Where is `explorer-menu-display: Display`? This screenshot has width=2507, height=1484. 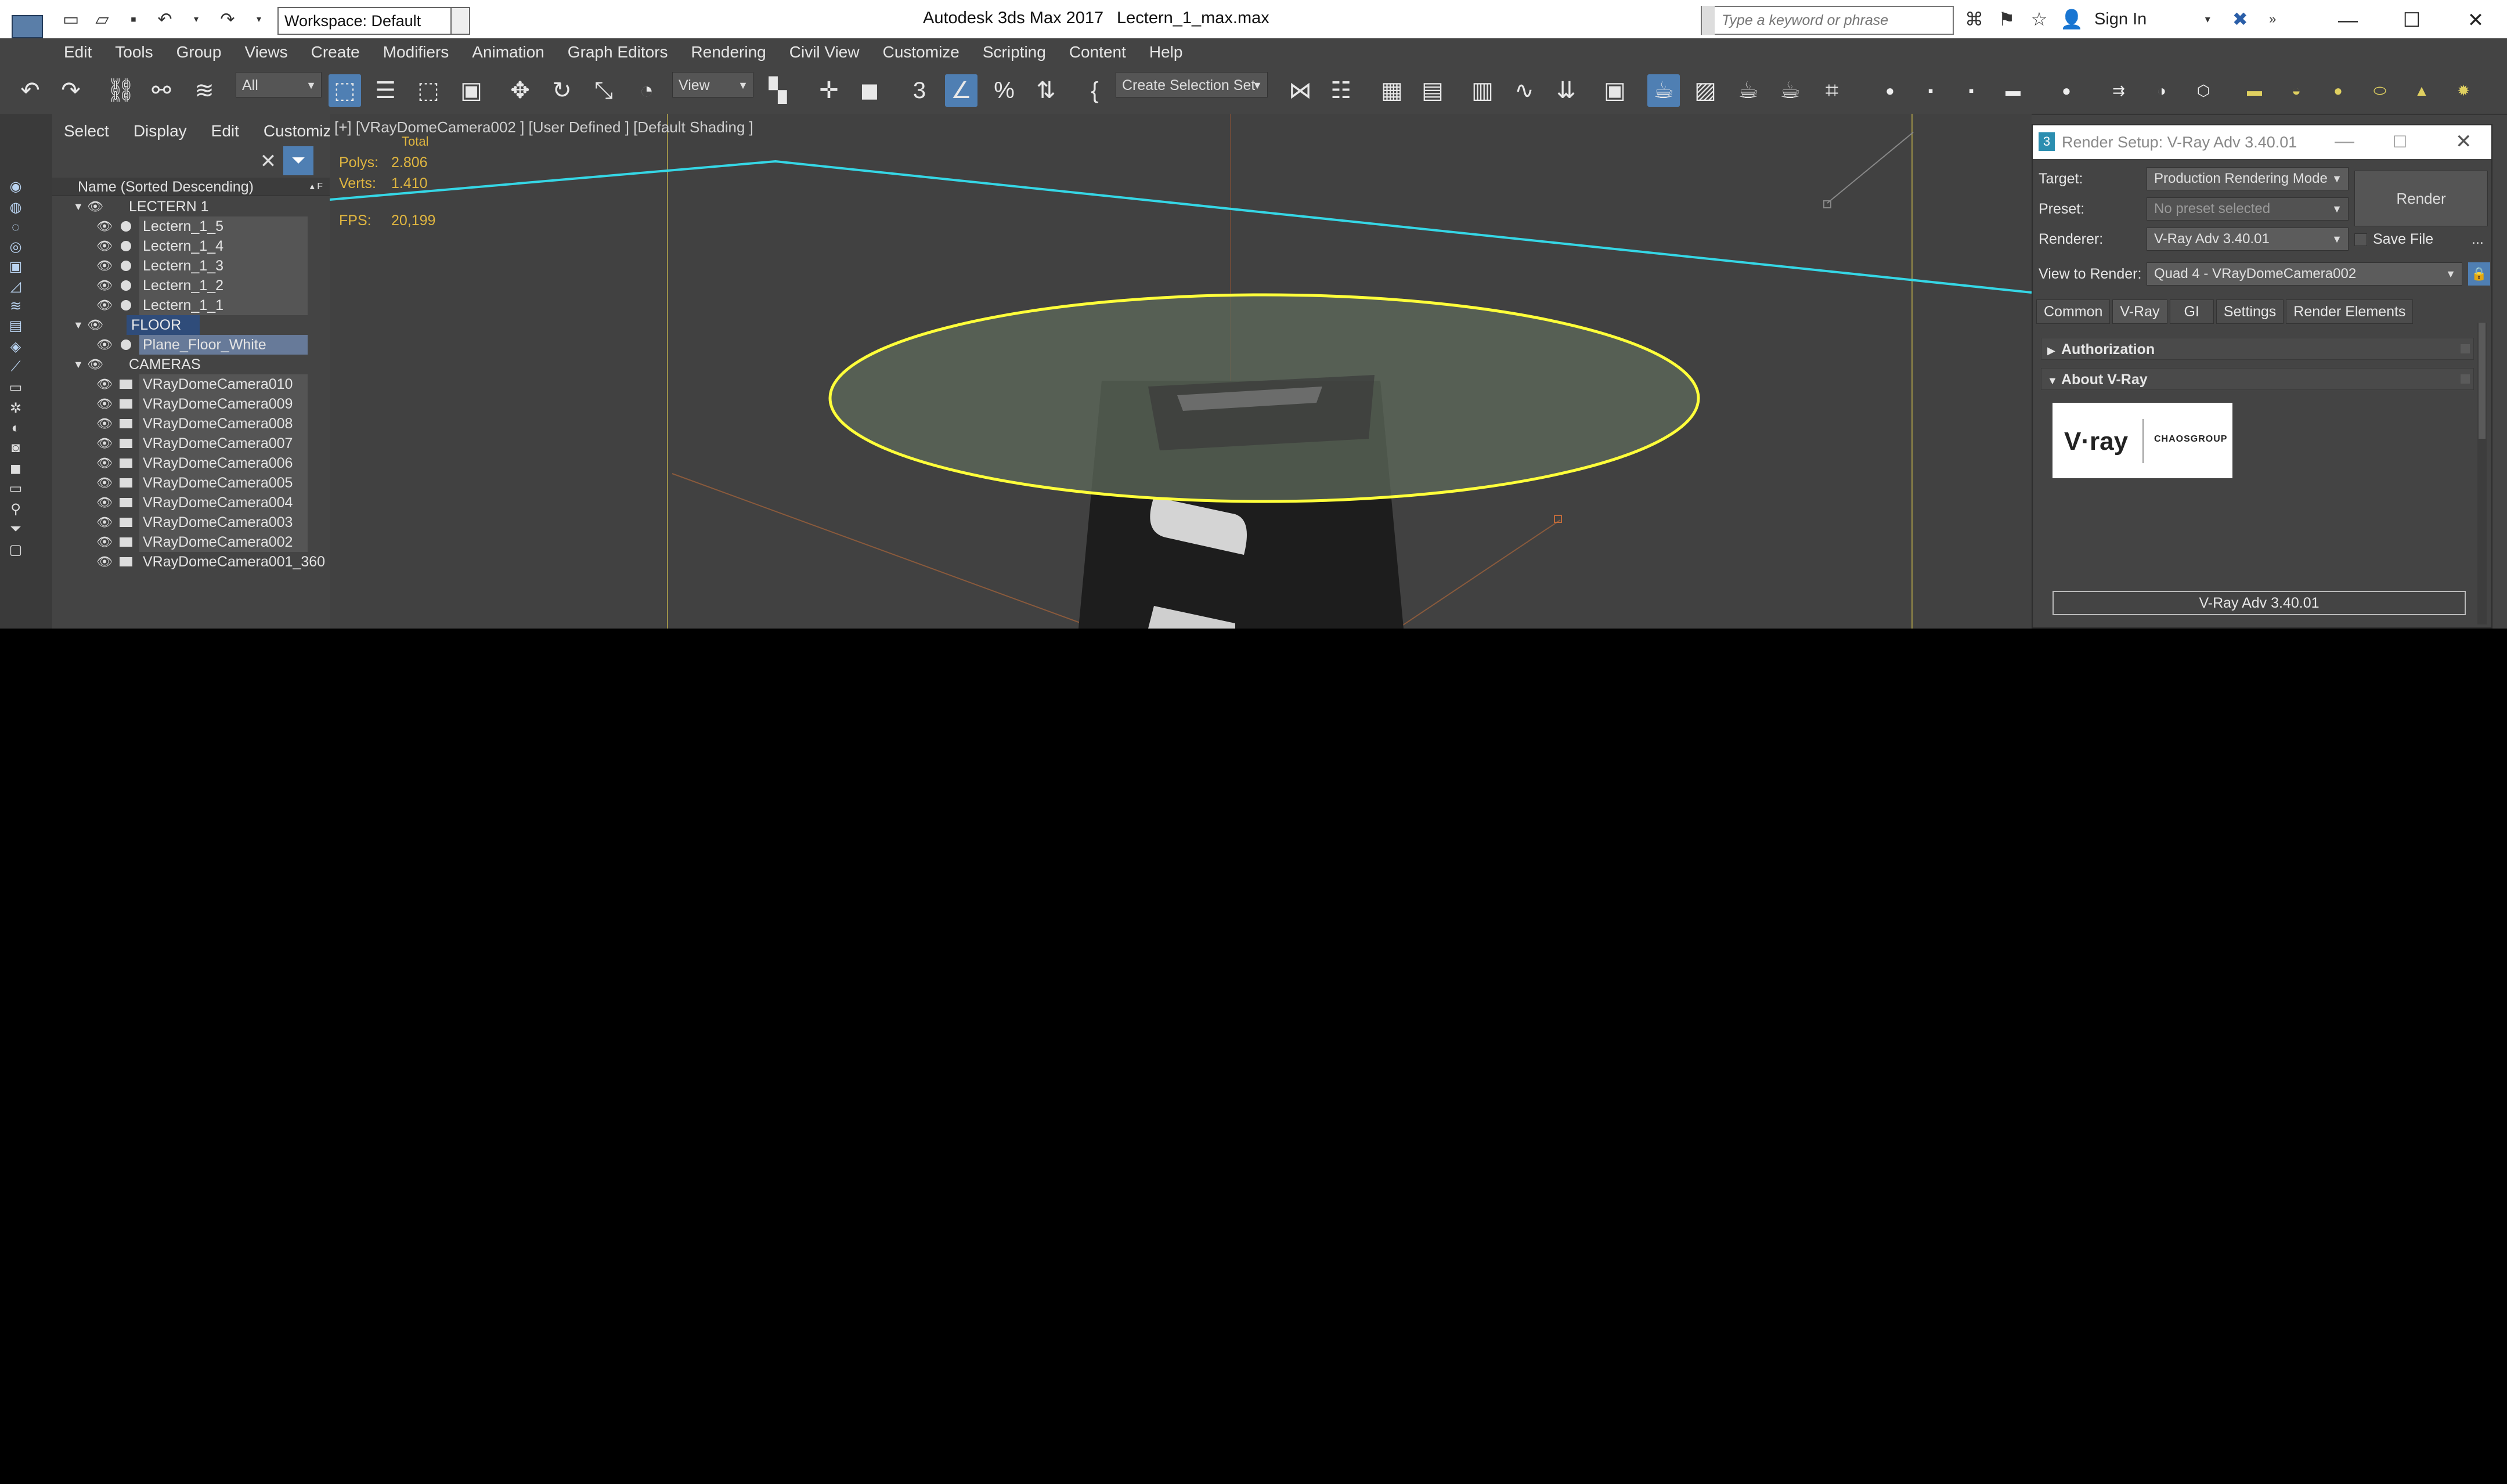
explorer-menu-display: Display is located at coordinates (161, 131).